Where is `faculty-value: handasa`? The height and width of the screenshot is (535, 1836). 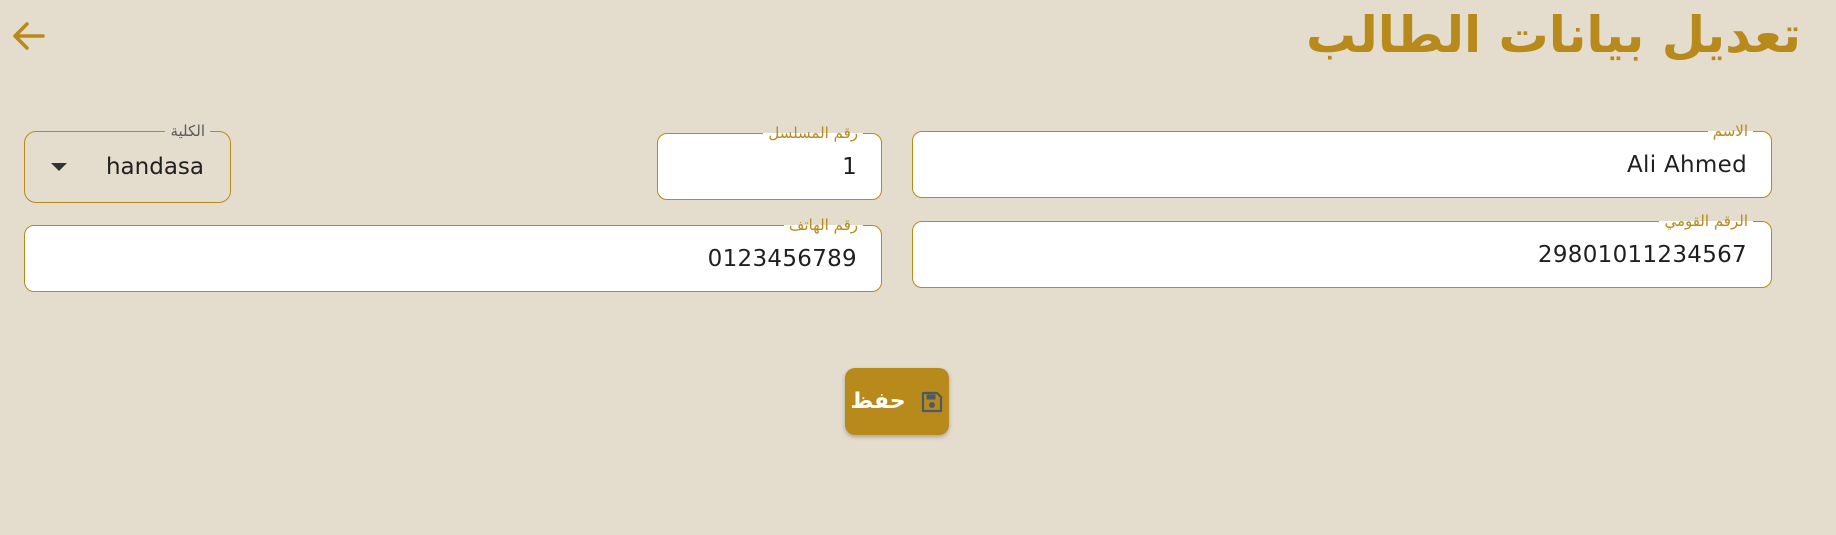
faculty-value: handasa is located at coordinates (154, 167).